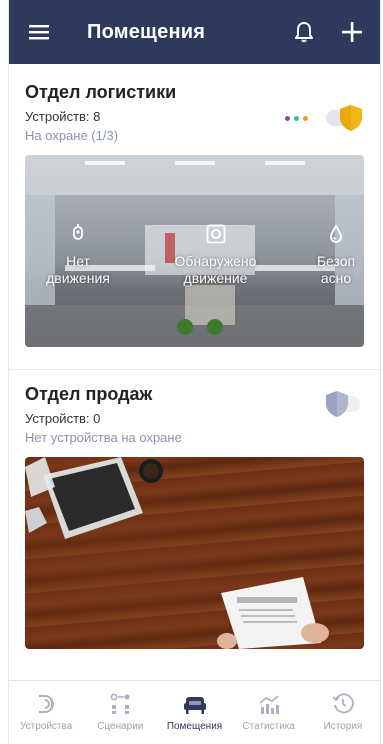  Describe the element at coordinates (268, 726) in the screenshot. I see `tab-label: Статистика` at that location.